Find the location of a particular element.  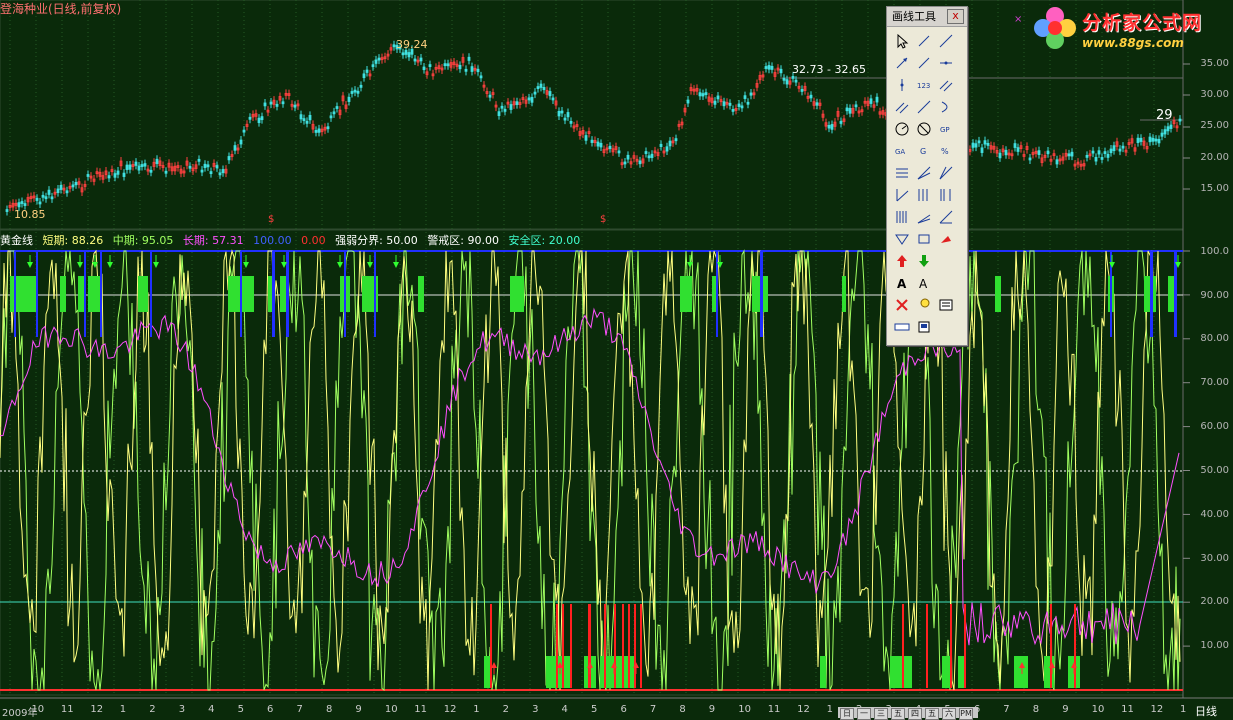

circle-icon is located at coordinates (902, 129).